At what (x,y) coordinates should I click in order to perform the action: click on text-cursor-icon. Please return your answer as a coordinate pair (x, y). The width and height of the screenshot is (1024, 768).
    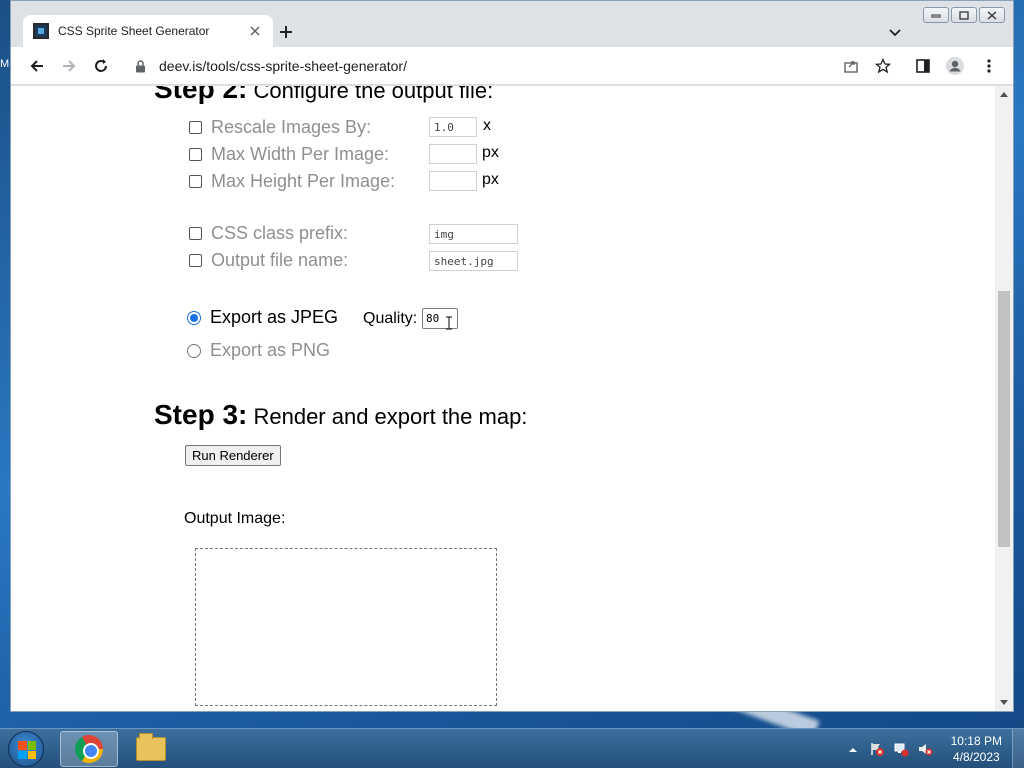
    Looking at the image, I should click on (449, 323).